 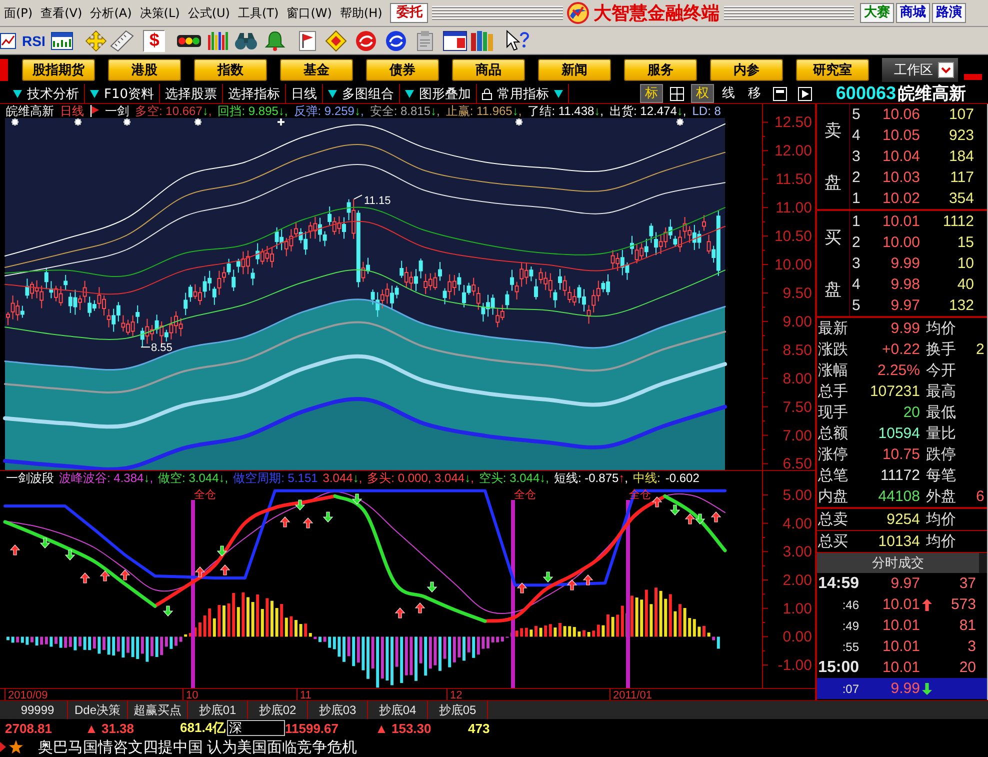 I want to click on order-price: 9.97, so click(x=905, y=305).